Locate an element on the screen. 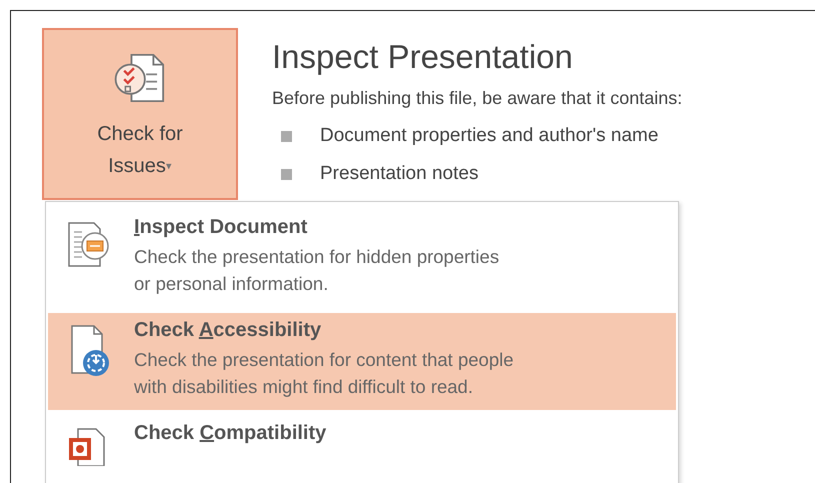  menu-item-title: Check Compatibility is located at coordinates (230, 433).